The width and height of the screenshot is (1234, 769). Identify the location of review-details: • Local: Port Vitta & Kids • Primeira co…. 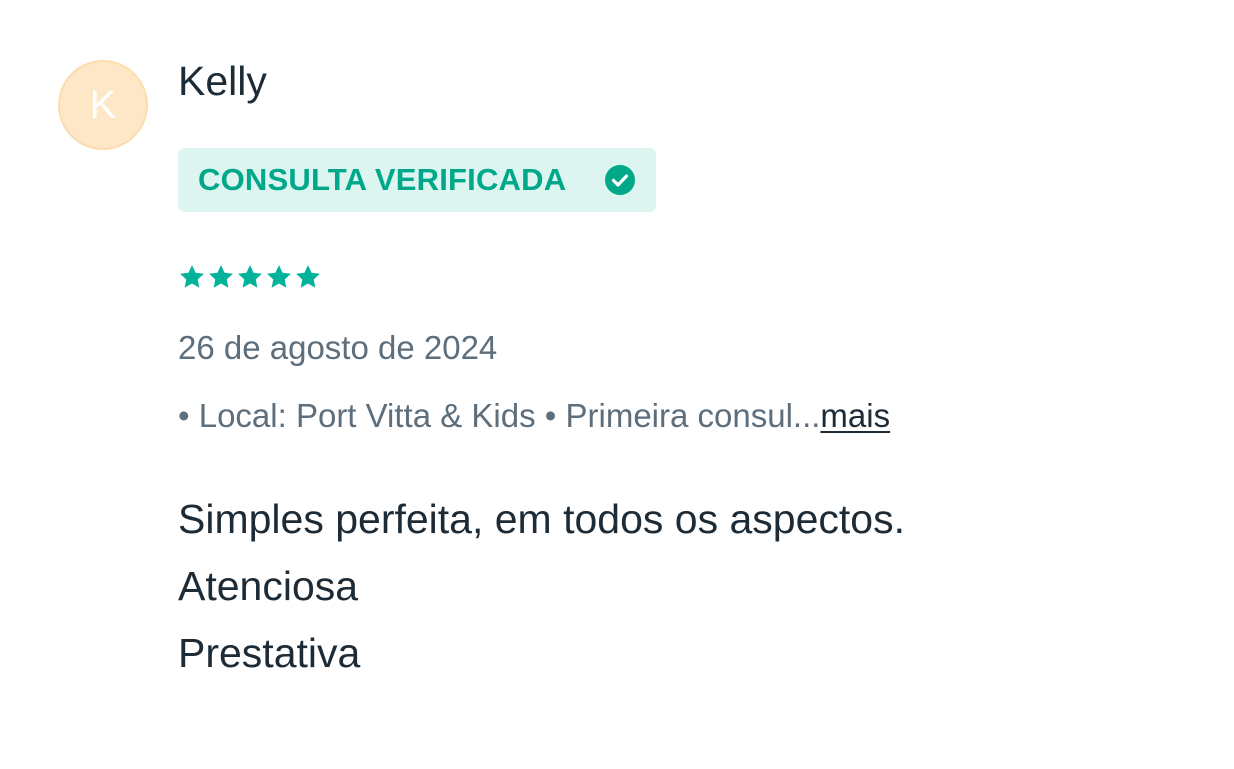
(534, 416).